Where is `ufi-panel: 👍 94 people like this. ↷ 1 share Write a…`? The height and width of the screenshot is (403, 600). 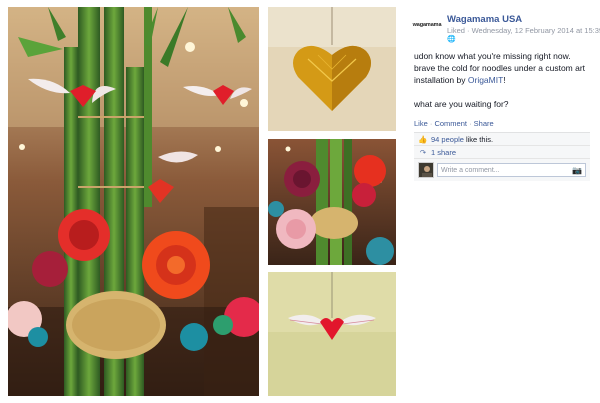
ufi-panel: 👍 94 people like this. ↷ 1 share Write a… is located at coordinates (502, 156).